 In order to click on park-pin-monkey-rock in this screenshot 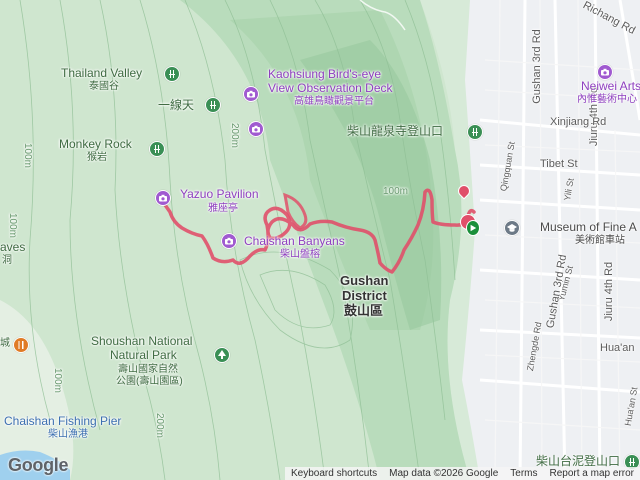, I will do `click(157, 149)`.